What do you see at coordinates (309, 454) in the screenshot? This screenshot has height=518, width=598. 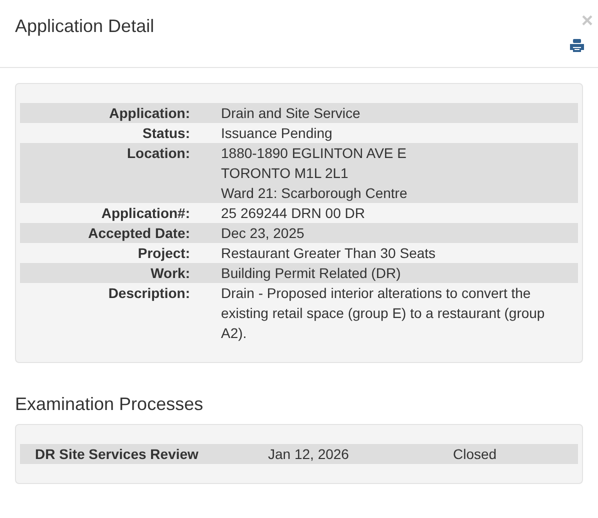 I see `process-date: Jan 12, 2026` at bounding box center [309, 454].